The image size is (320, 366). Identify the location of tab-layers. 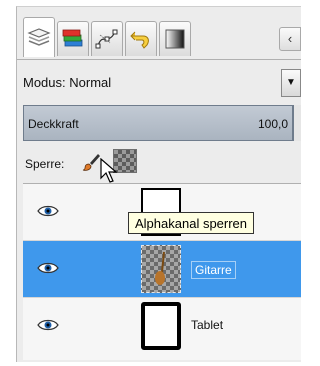
(39, 37).